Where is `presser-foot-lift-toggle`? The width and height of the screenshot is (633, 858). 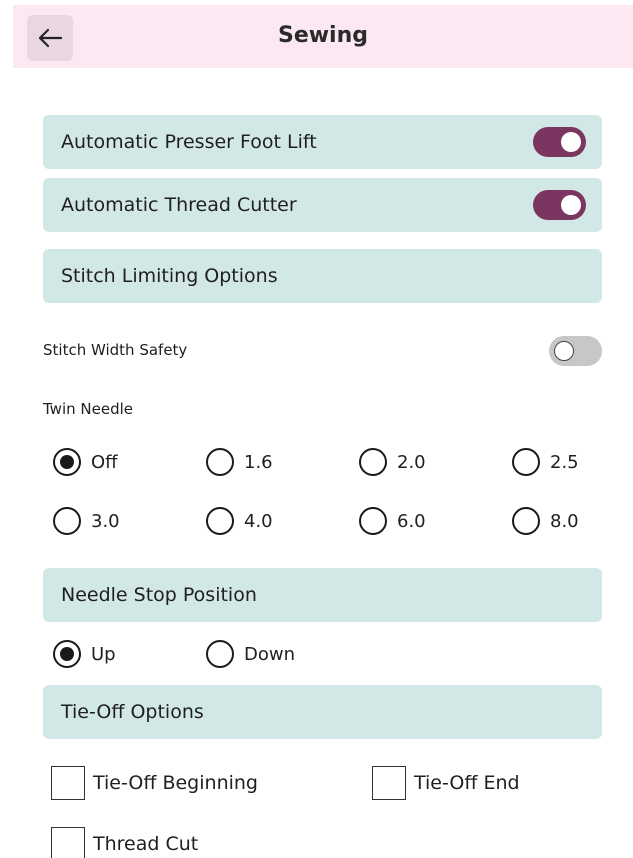
presser-foot-lift-toggle is located at coordinates (559, 142).